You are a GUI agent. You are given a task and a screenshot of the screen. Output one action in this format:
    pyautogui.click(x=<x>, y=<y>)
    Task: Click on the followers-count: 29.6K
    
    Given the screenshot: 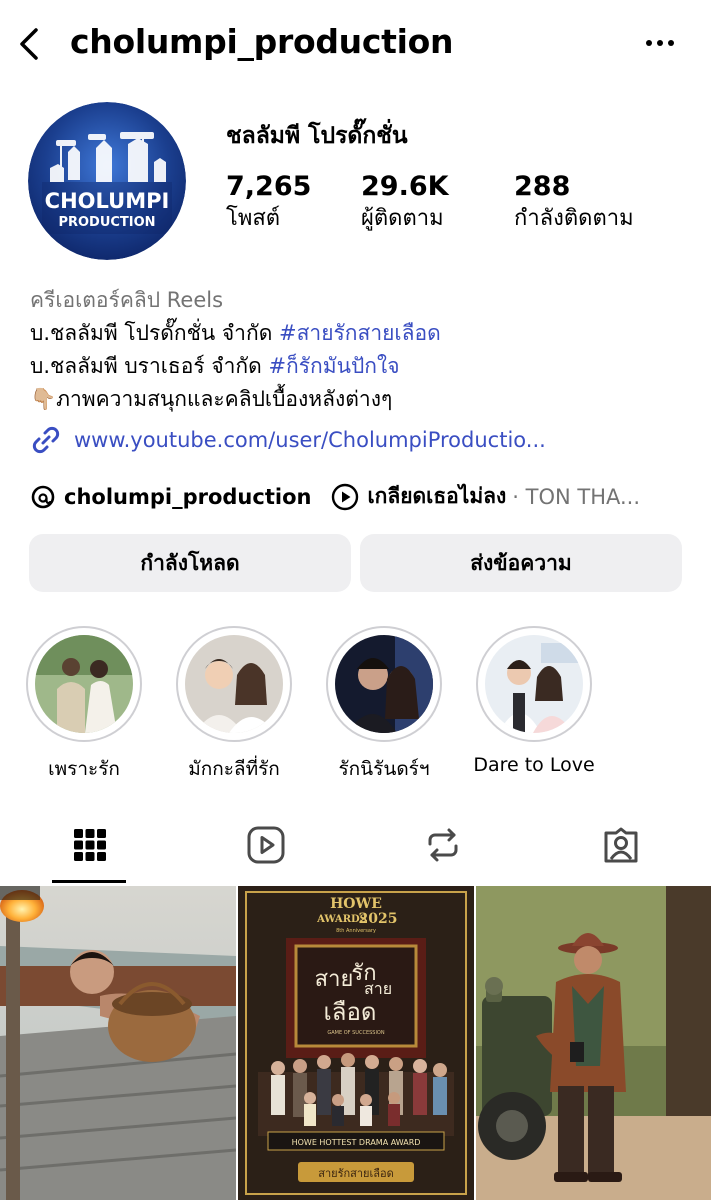 What is the action you would take?
    pyautogui.click(x=405, y=186)
    